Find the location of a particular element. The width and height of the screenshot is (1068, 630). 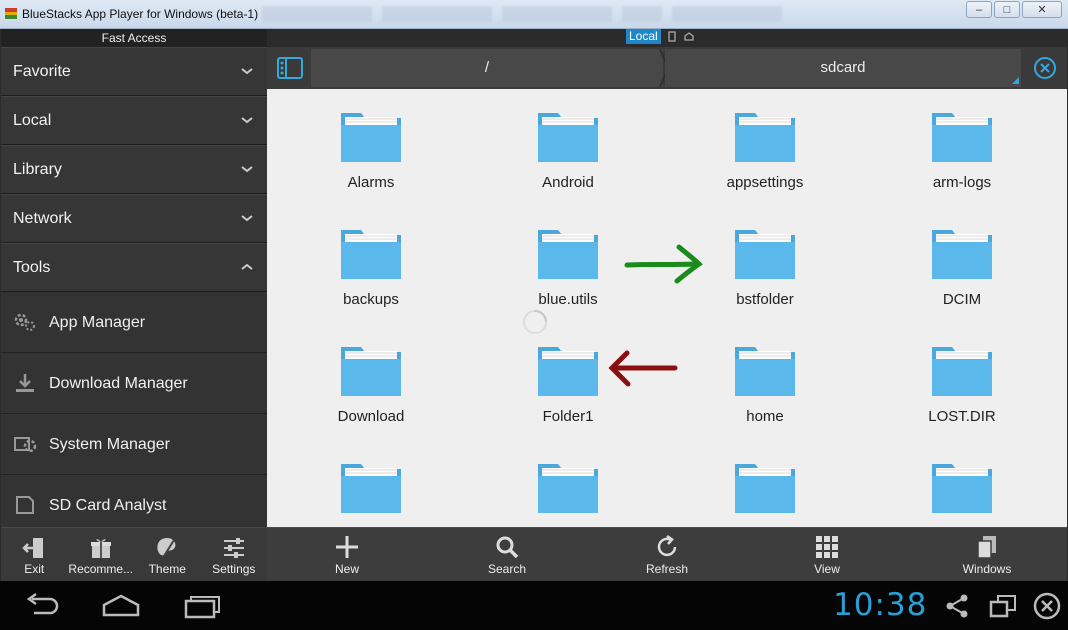

plus-icon is located at coordinates (347, 547).